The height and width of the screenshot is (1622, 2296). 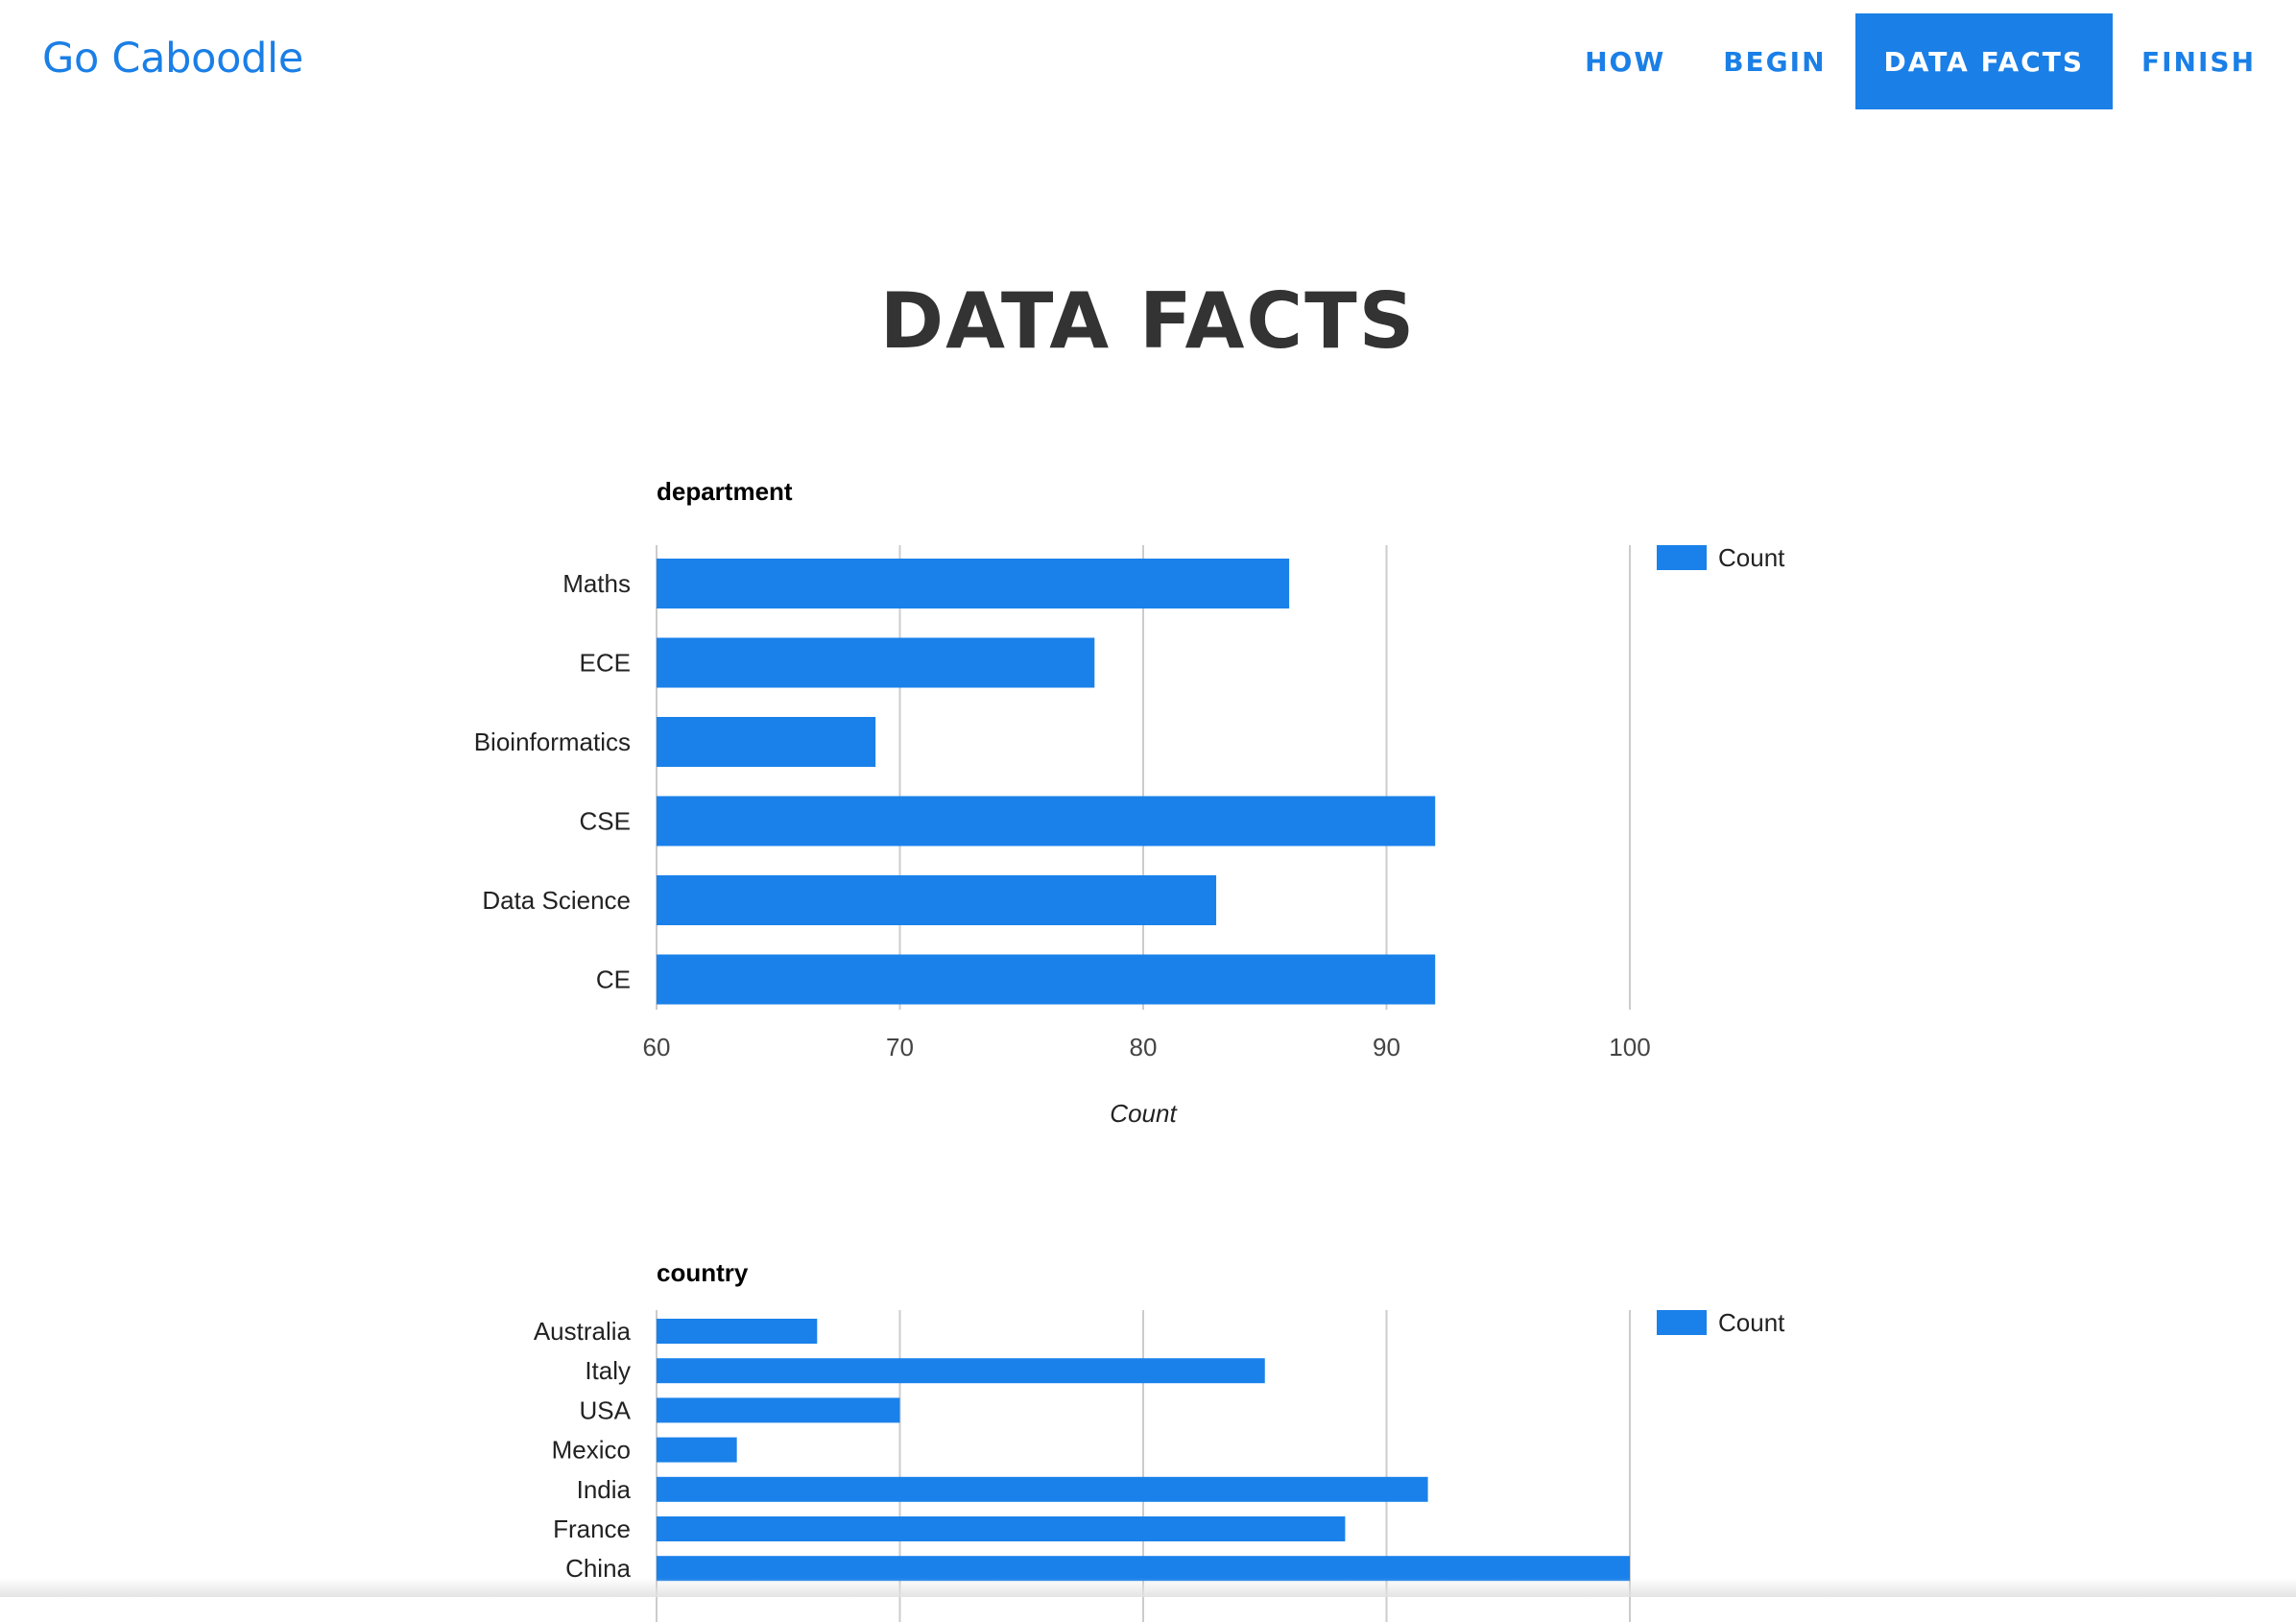 I want to click on category-label: USA, so click(x=606, y=1409).